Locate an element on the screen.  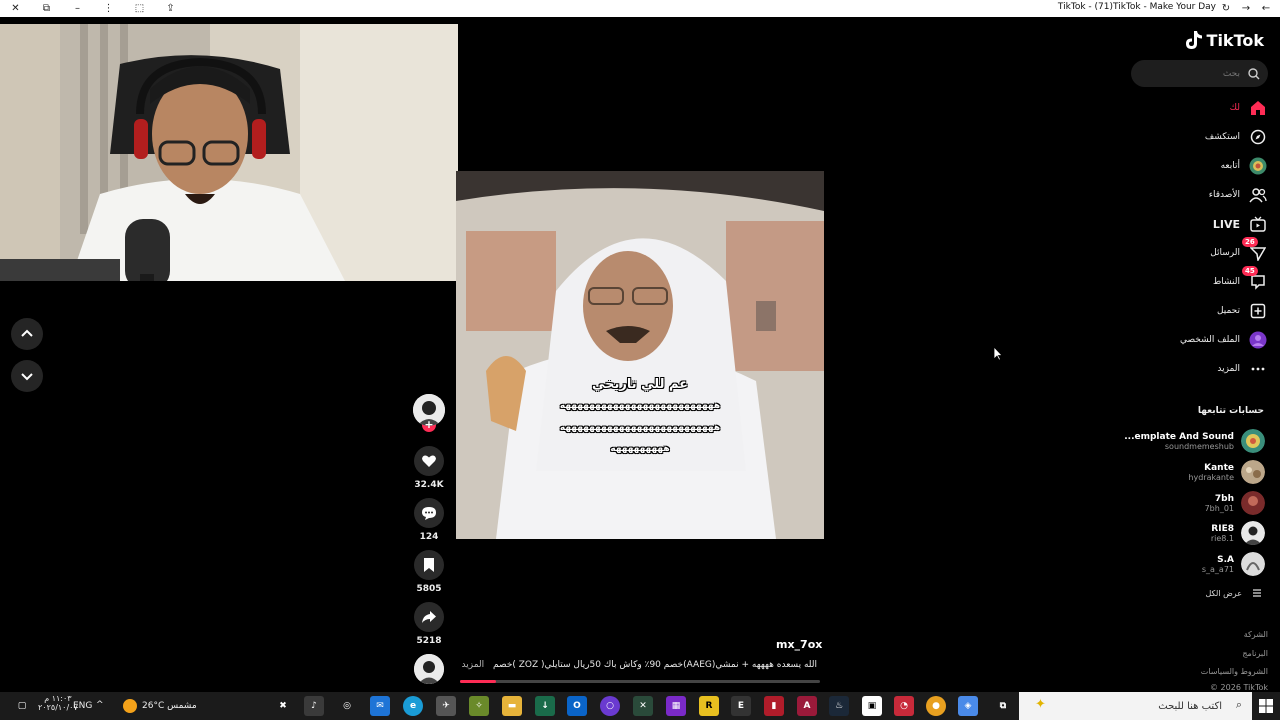
like-button: 32.4K is located at coordinates (429, 468).